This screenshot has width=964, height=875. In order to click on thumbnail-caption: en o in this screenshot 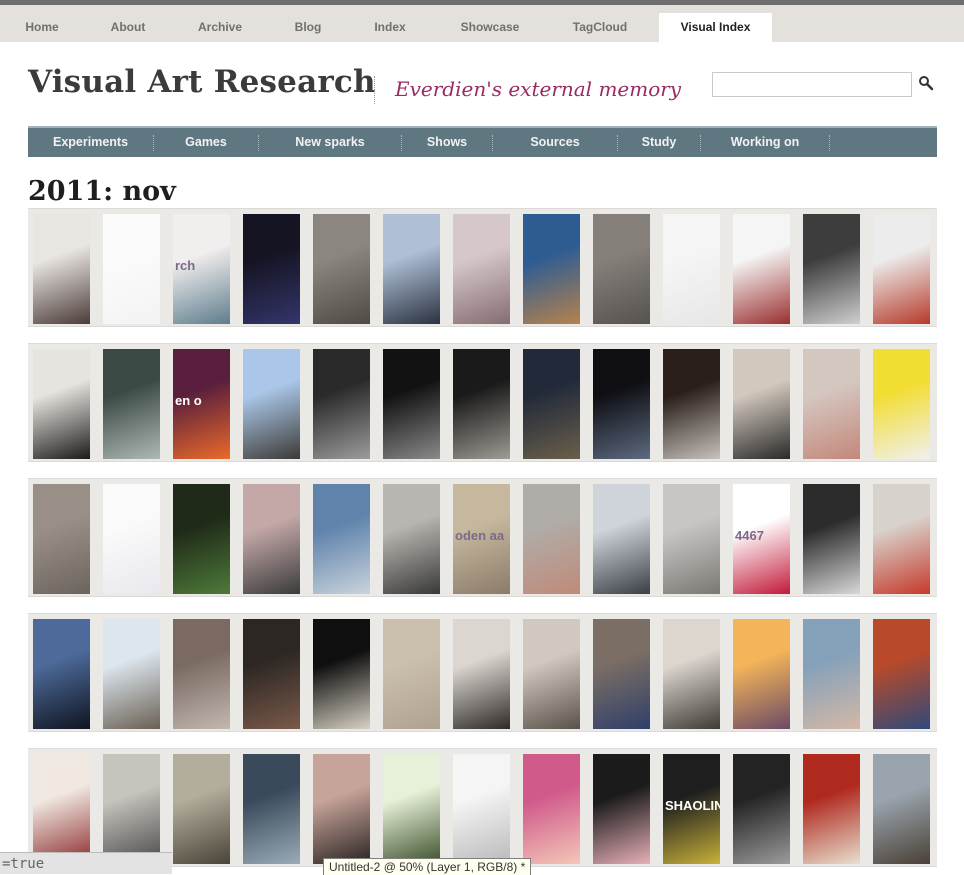, I will do `click(188, 400)`.